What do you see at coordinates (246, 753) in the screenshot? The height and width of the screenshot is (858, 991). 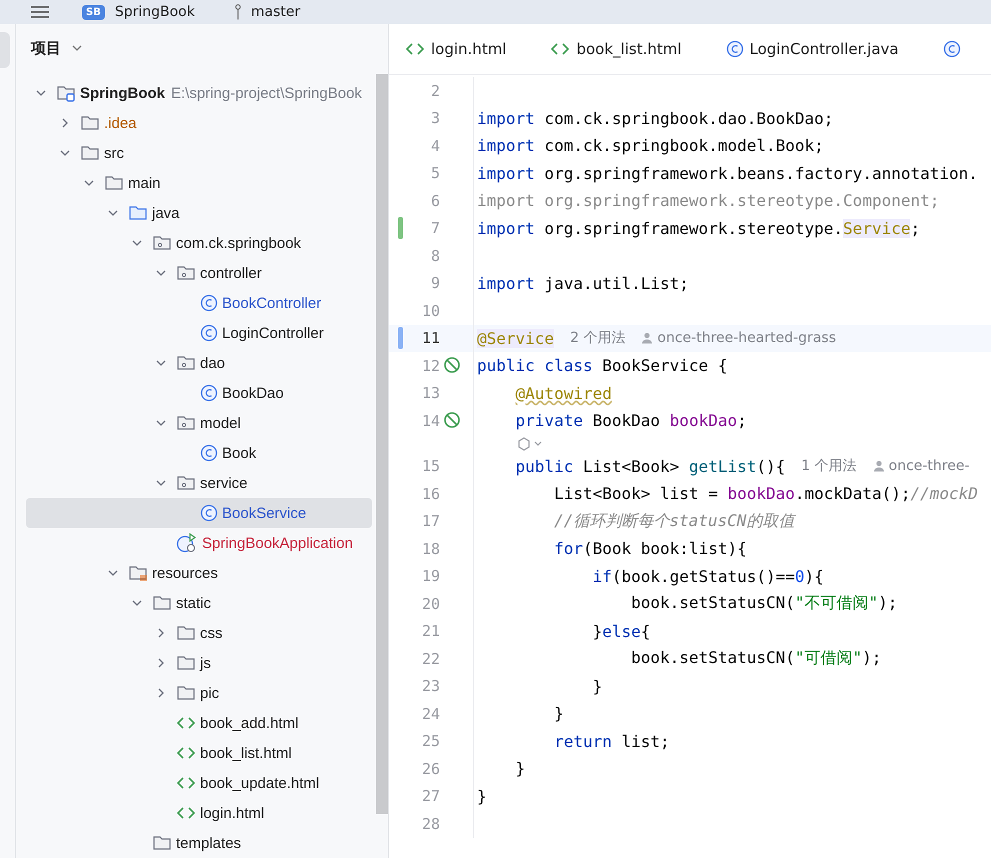 I see `item-label: book_list.html` at bounding box center [246, 753].